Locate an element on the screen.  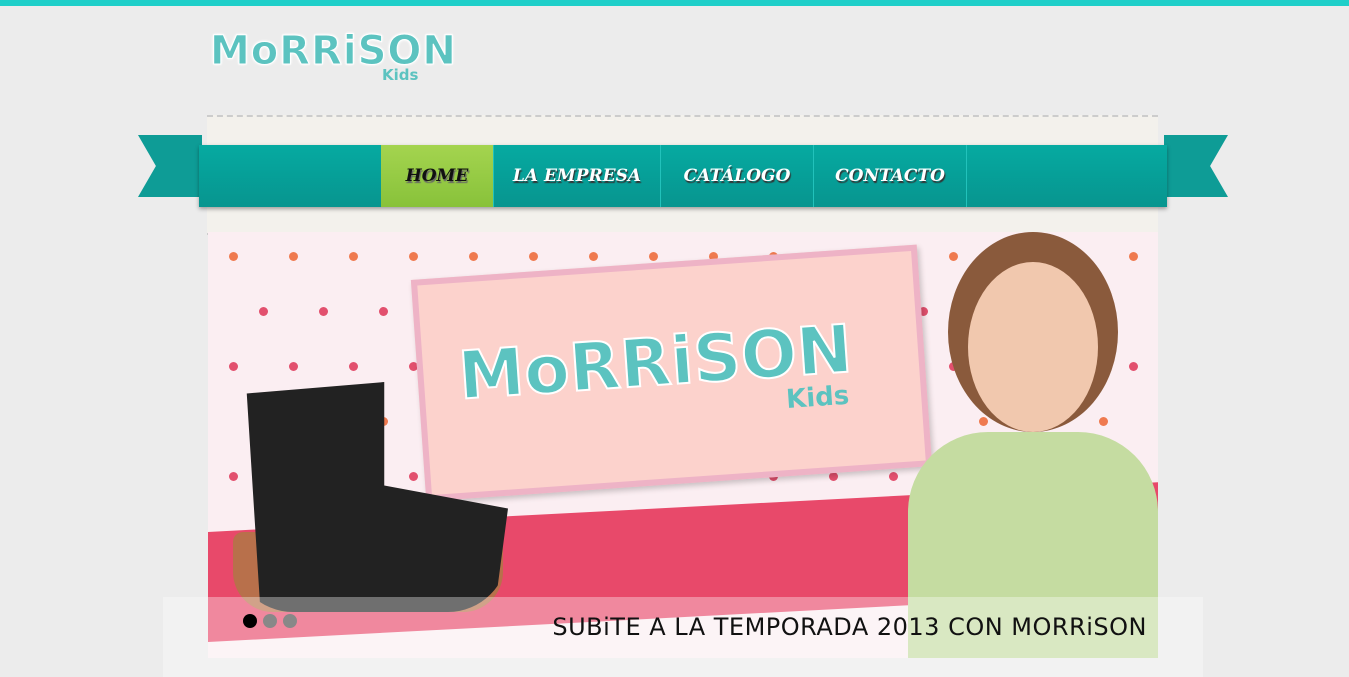
main-nav: HOME LA EMPRESA CATÁLOGO CONTACTO is located at coordinates (683, 176).